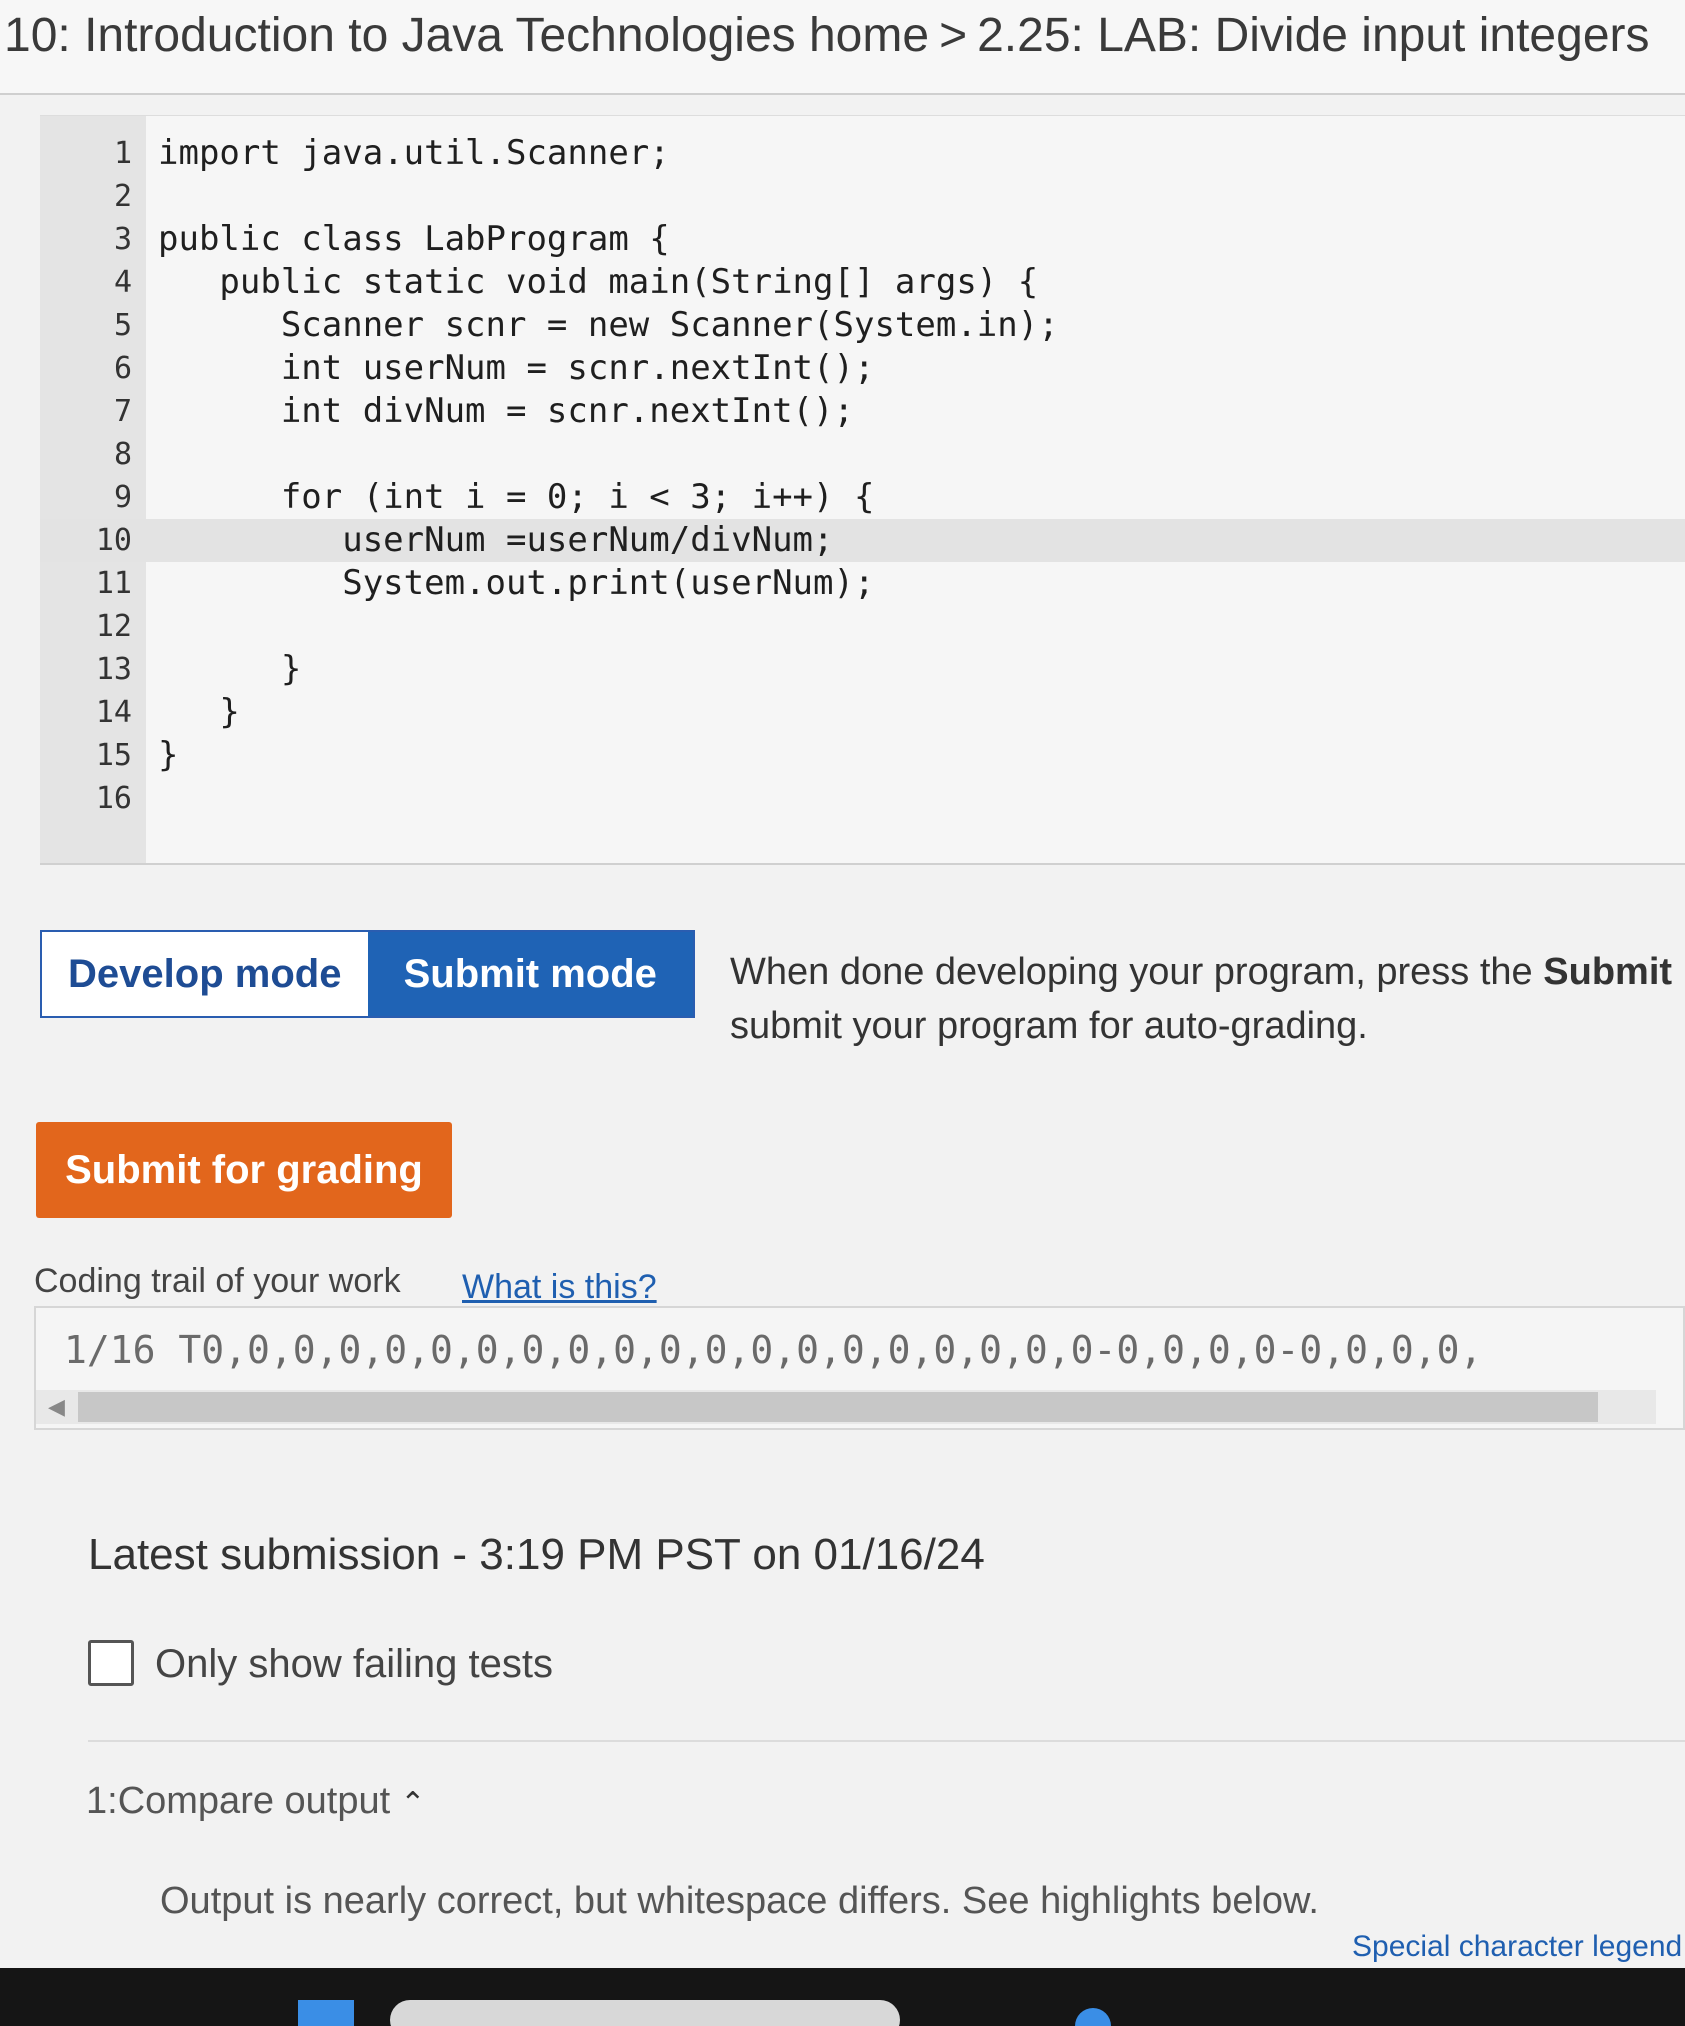 The height and width of the screenshot is (2026, 1685). What do you see at coordinates (122, 282) in the screenshot?
I see `line-number: 4` at bounding box center [122, 282].